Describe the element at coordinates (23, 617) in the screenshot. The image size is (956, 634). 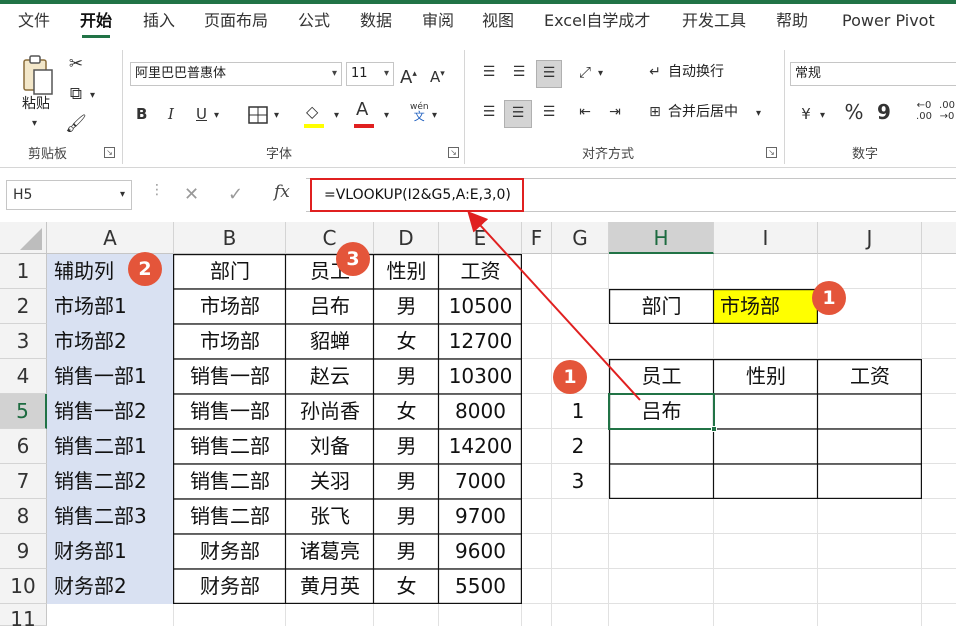
I see `row-header-11: 11` at that location.